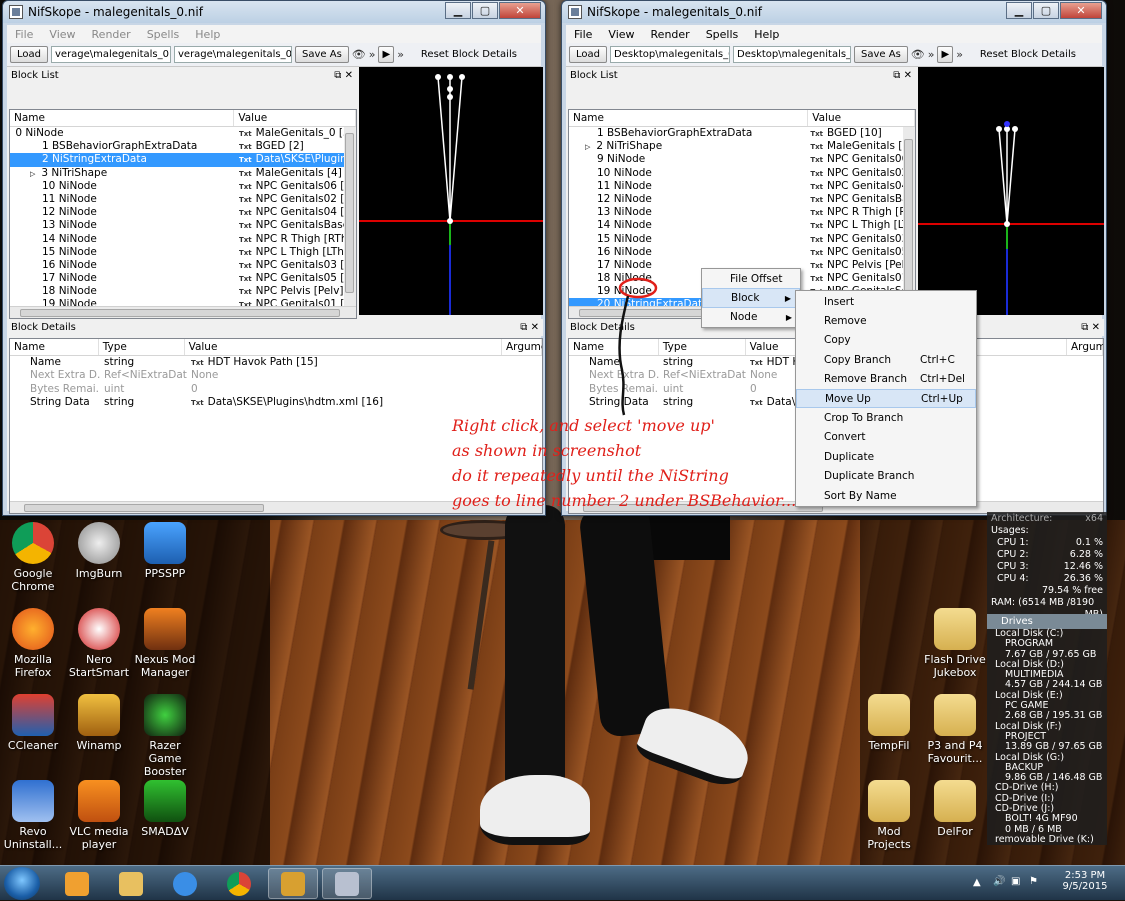 Image resolution: width=1125 pixels, height=901 pixels. What do you see at coordinates (183, 291) in the screenshot?
I see `tree-row: 18 NiNode TxtNPC Pelvis [Pelv] [1` at bounding box center [183, 291].